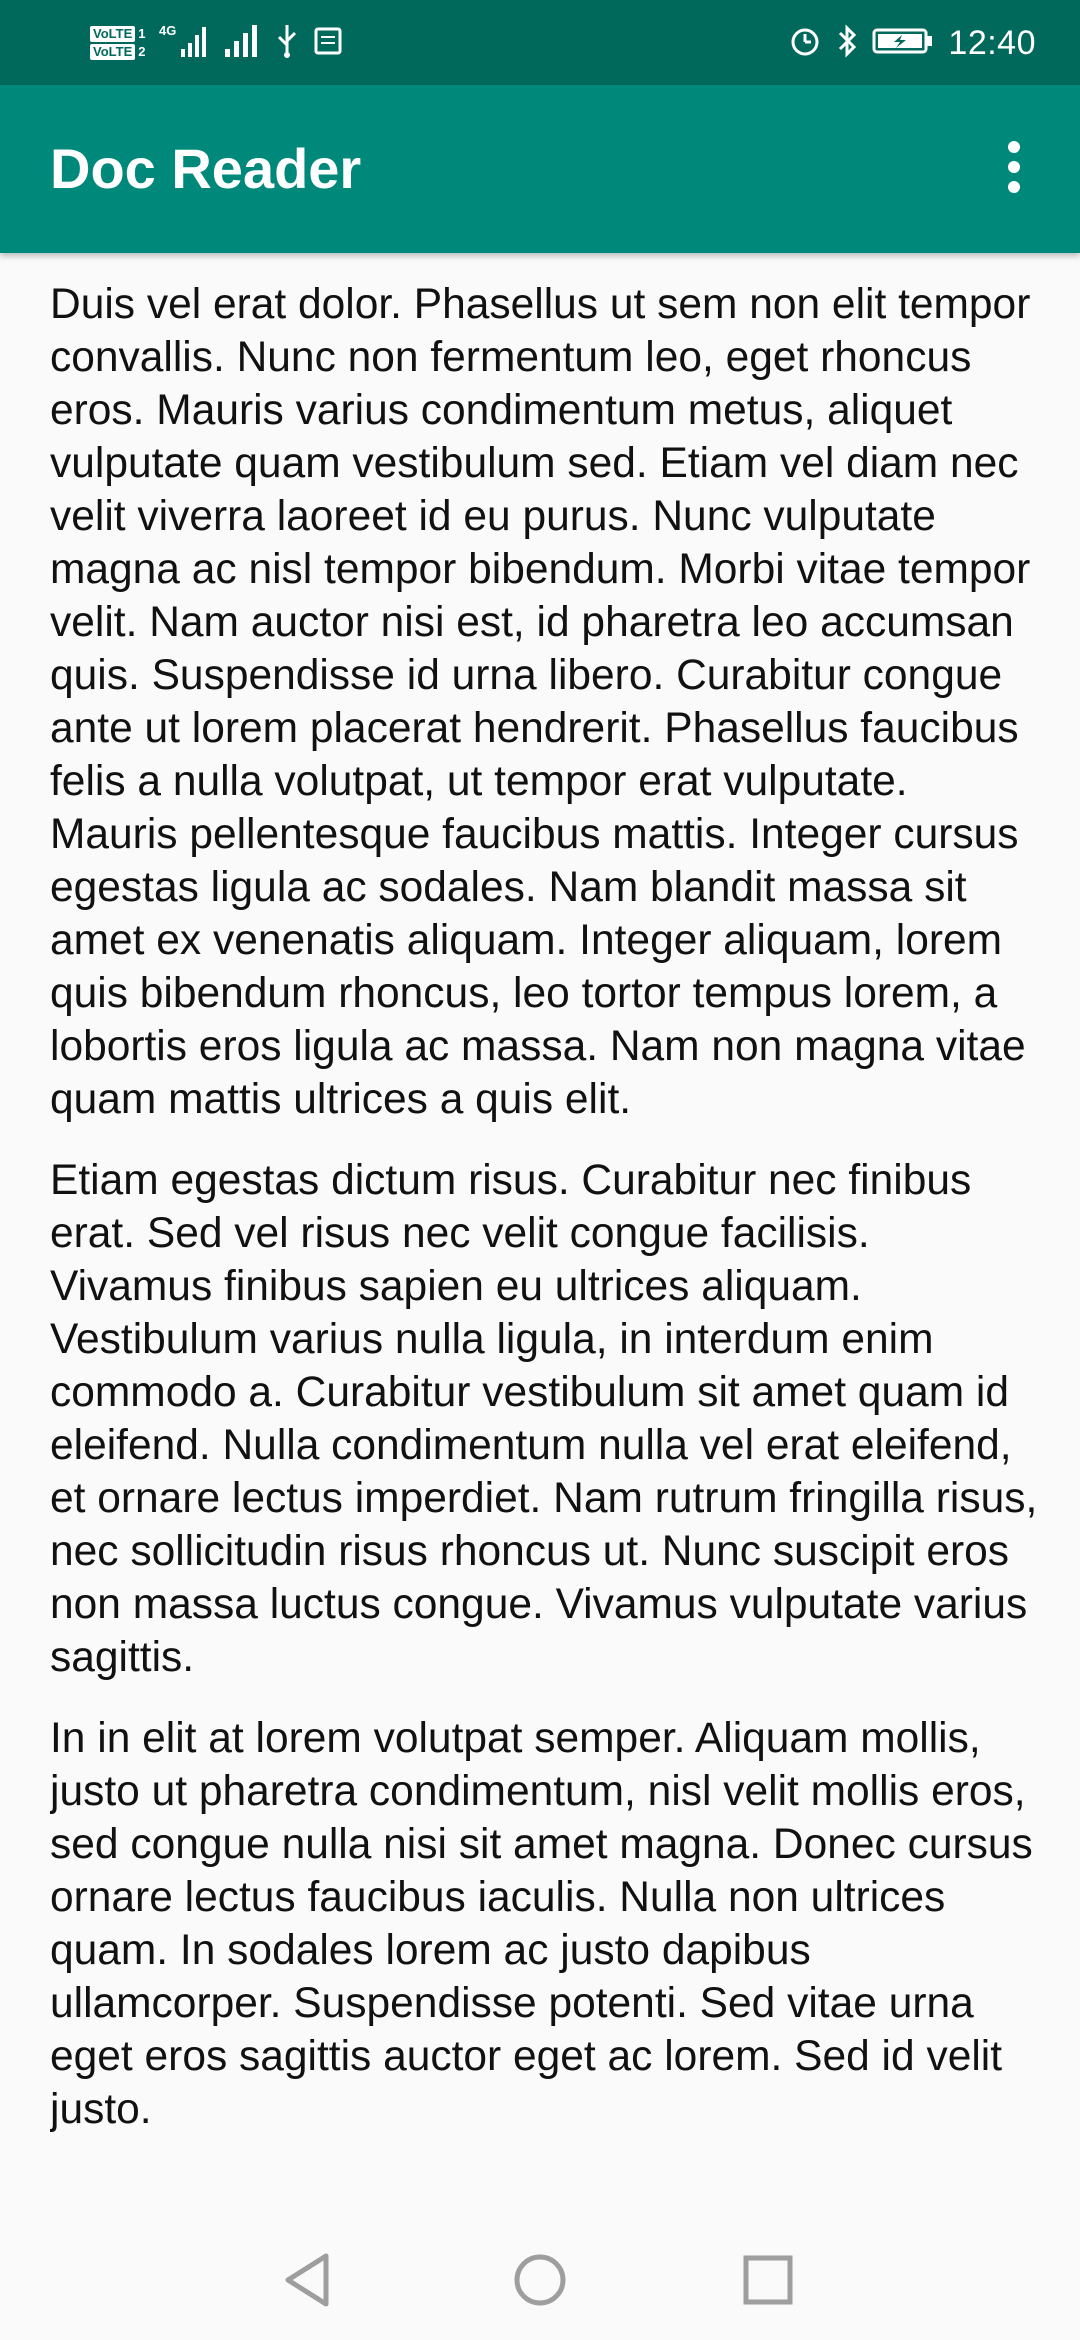  Describe the element at coordinates (328, 43) in the screenshot. I see `sim-card-icon` at that location.